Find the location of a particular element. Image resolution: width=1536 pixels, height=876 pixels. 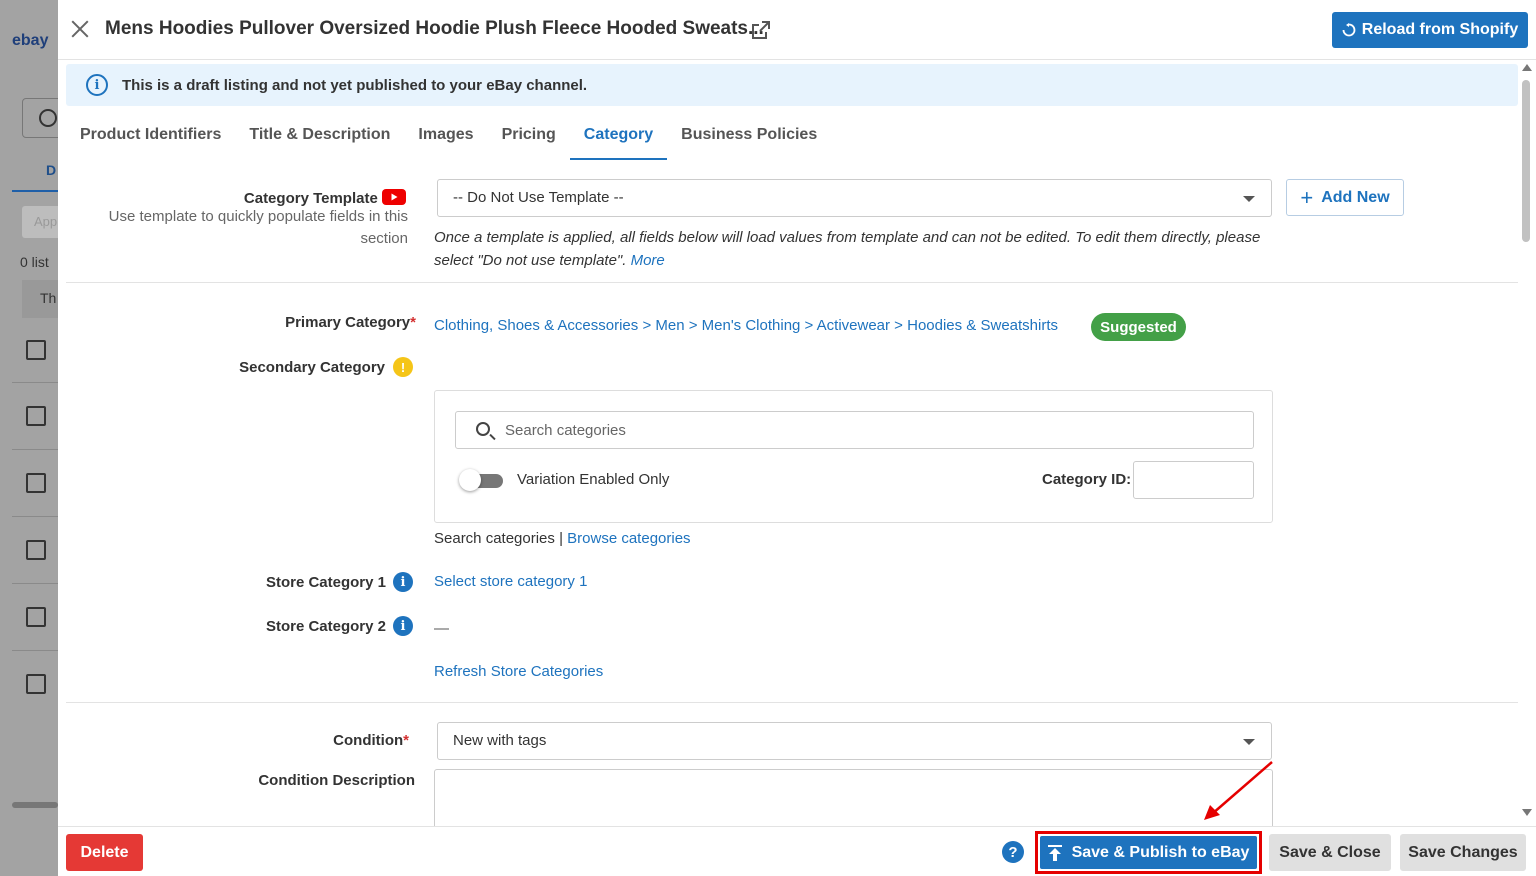

variation-enabled-toggle is located at coordinates (481, 480).